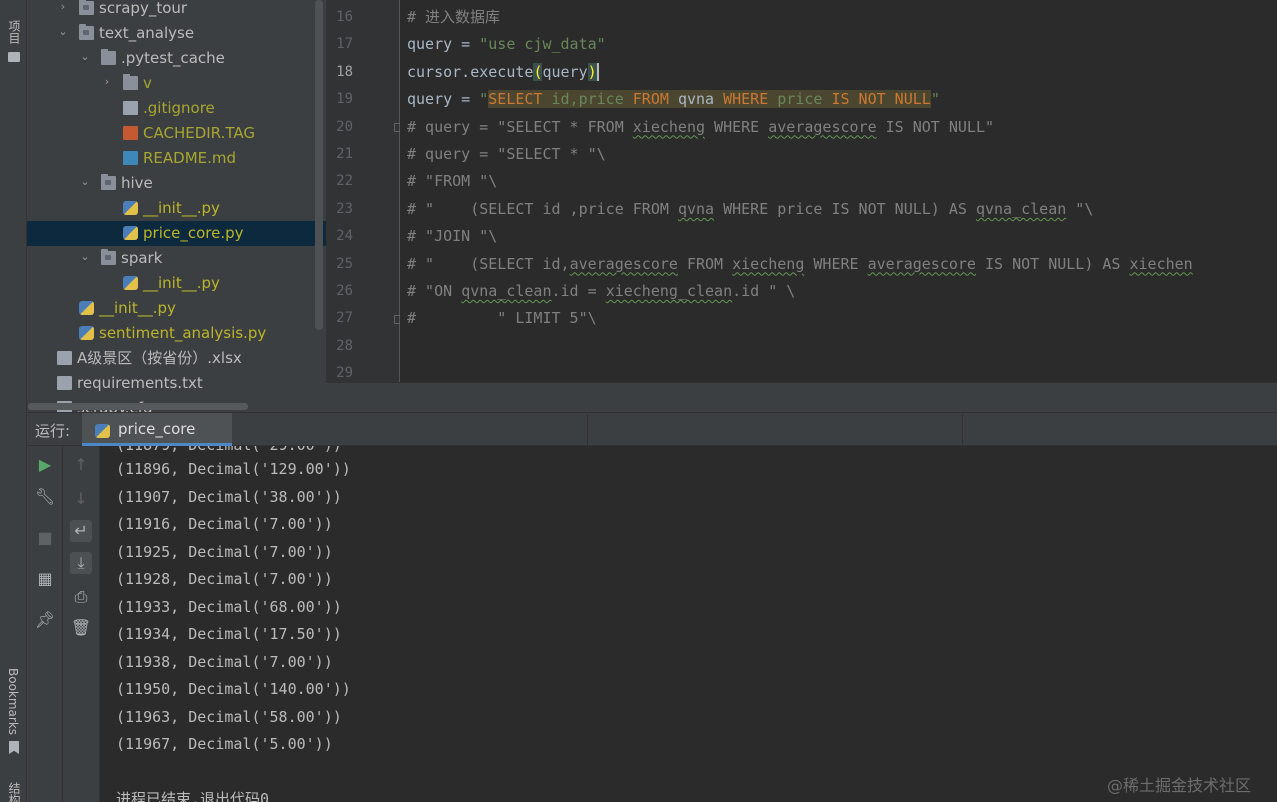  What do you see at coordinates (597, 72) in the screenshot?
I see `text-caret` at bounding box center [597, 72].